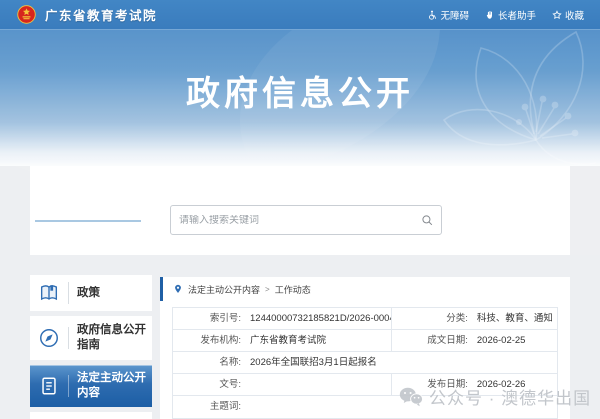 The image size is (600, 419). Describe the element at coordinates (516, 16) in the screenshot. I see `elder-assistant-label: 长者助手` at that location.